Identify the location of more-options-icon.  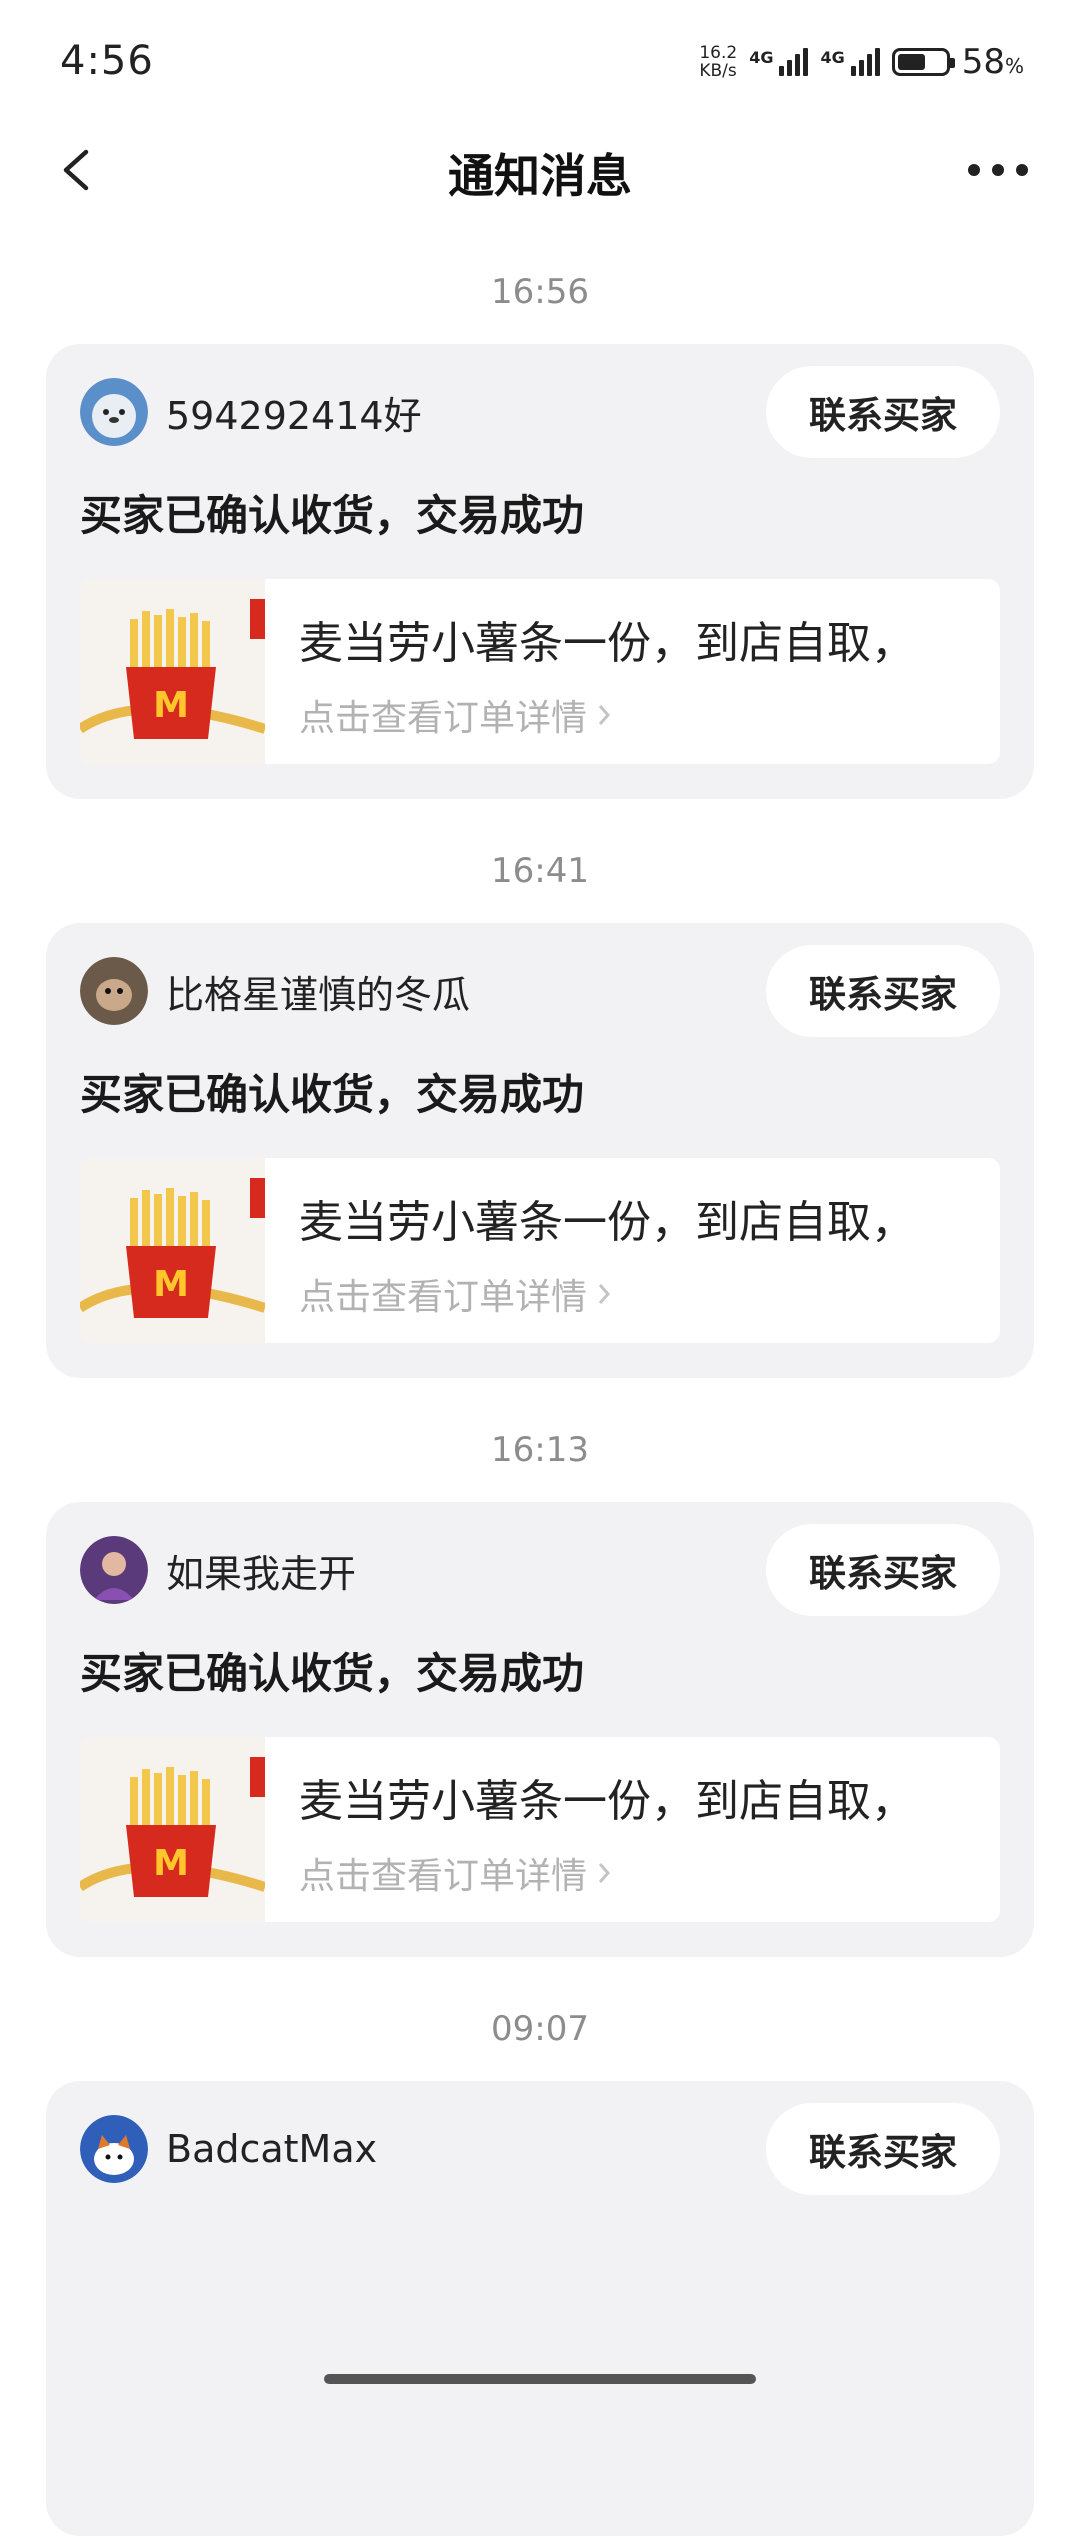
(998, 170).